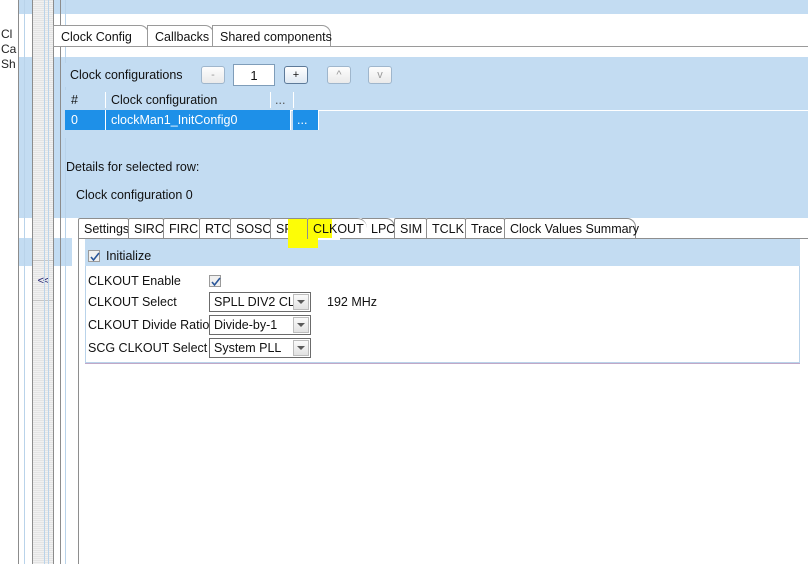 The image size is (808, 564). Describe the element at coordinates (380, 75) in the screenshot. I see `move-down-button: v` at that location.